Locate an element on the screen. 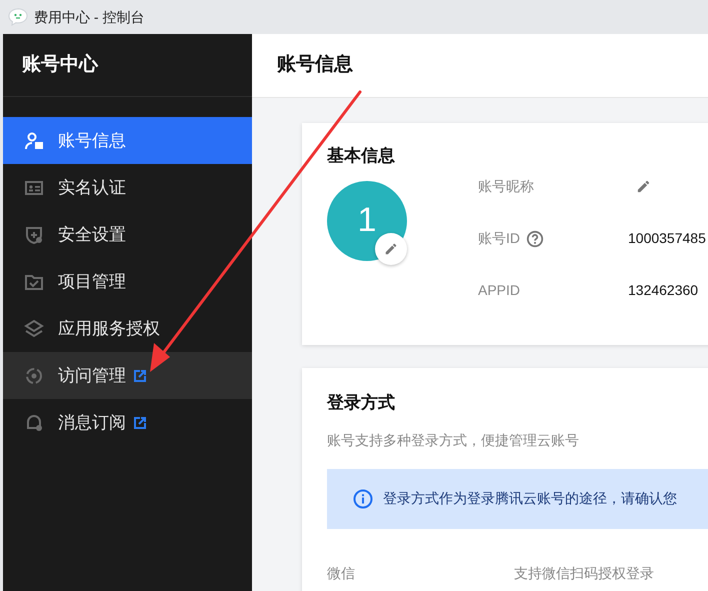 The width and height of the screenshot is (708, 591). field-label: 账号昵称 is located at coordinates (506, 186).